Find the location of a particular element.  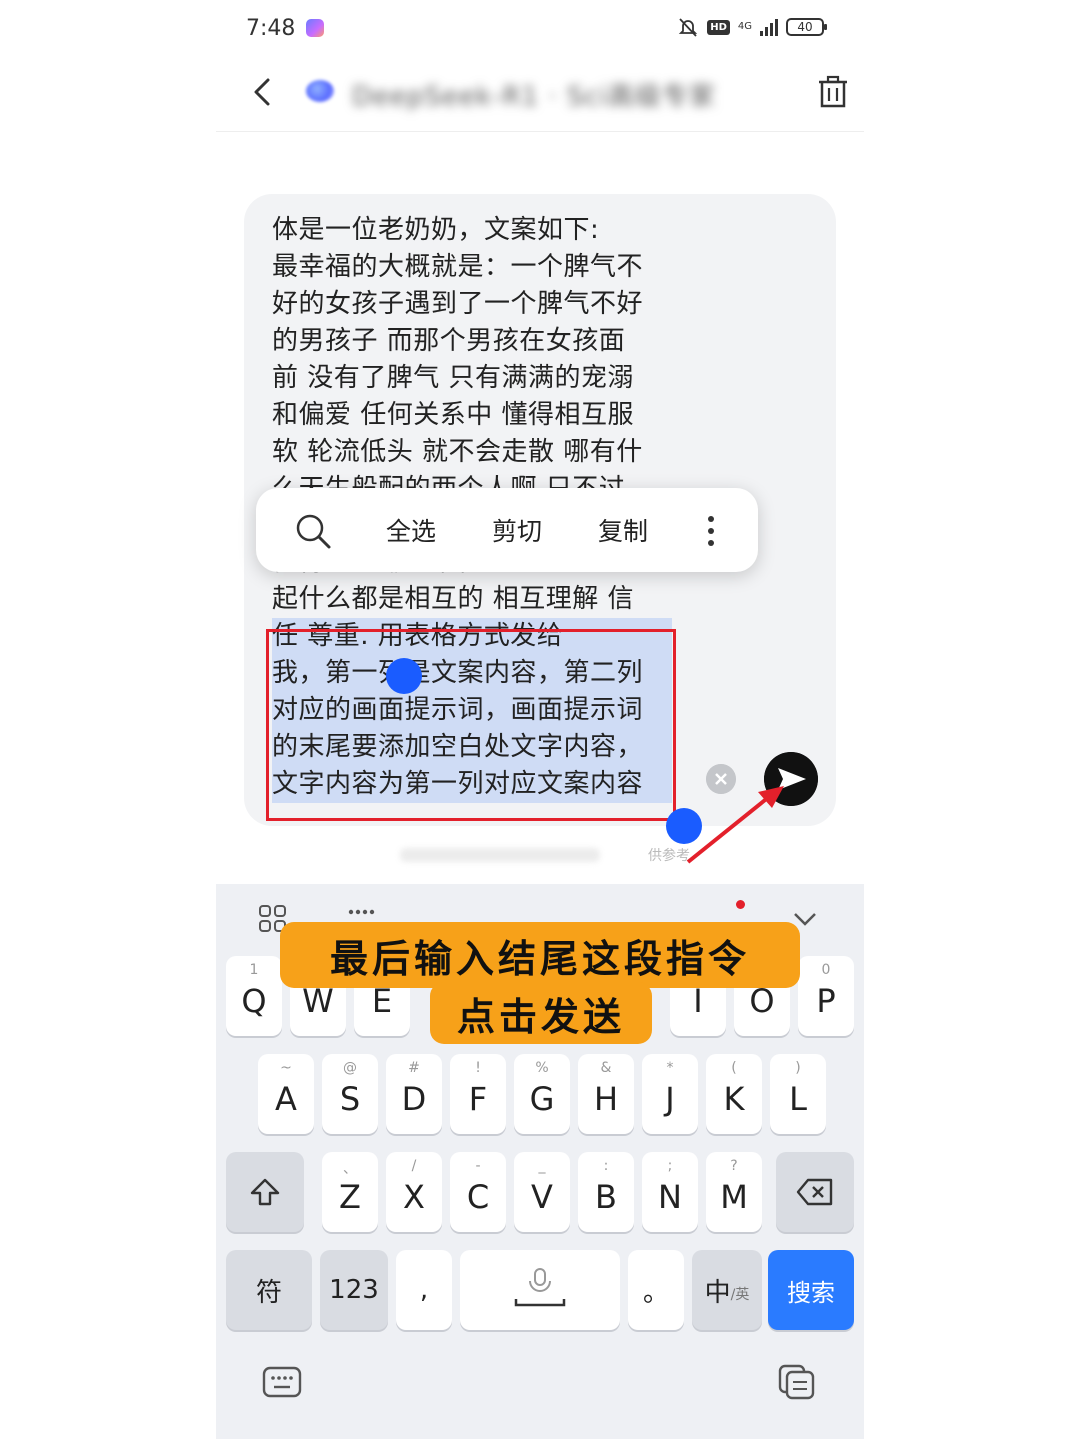

backspace-icon is located at coordinates (814, 1192).